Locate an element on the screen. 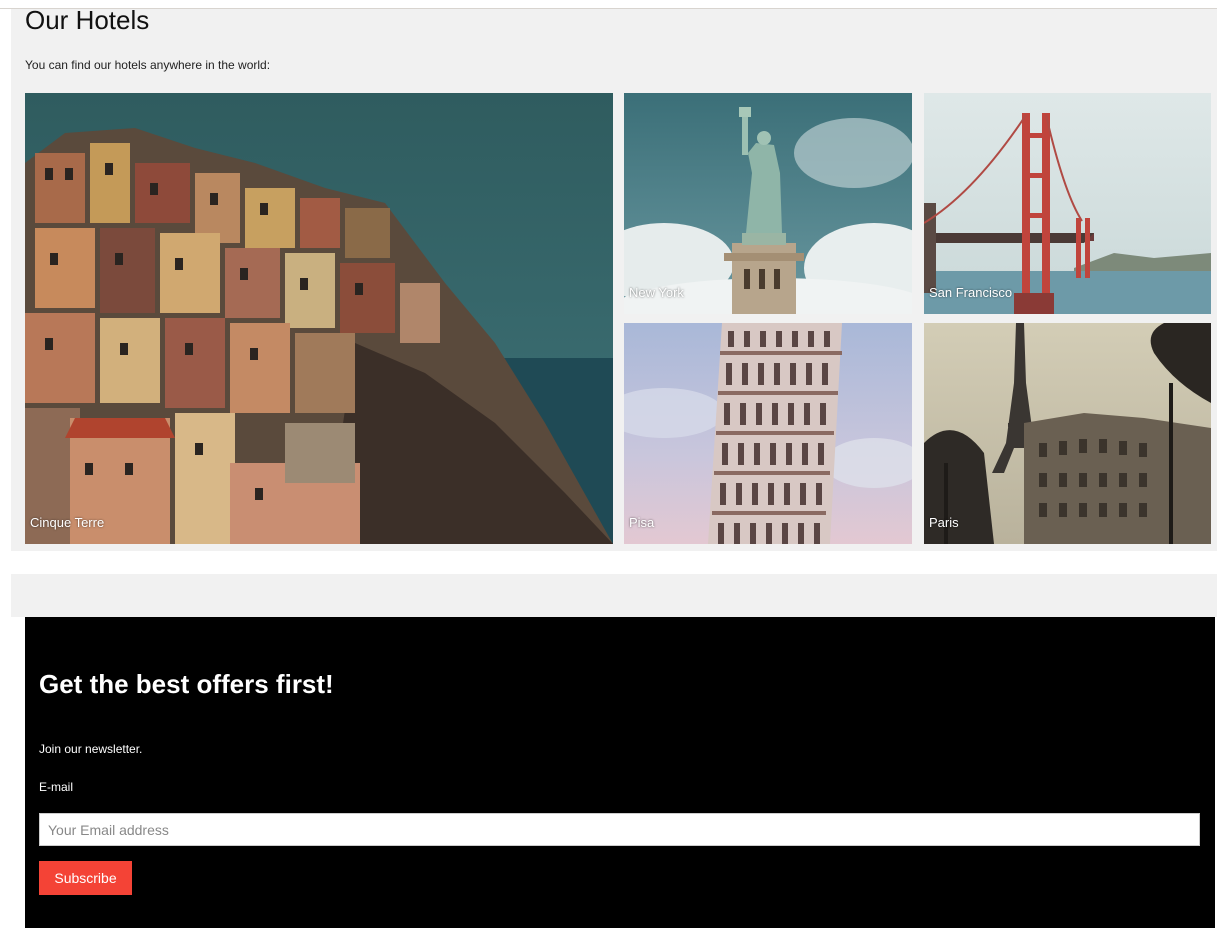 Image resolution: width=1217 pixels, height=929 pixels. hotels-title: Our Hotels is located at coordinates (87, 20).